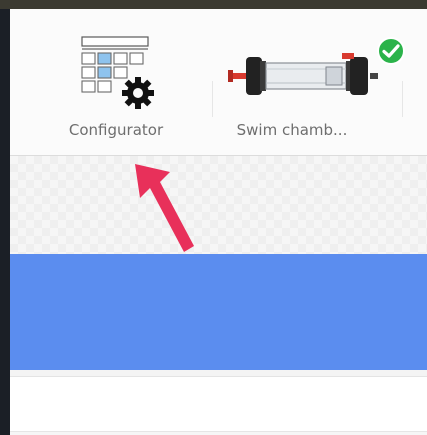 This screenshot has height=435, width=427. What do you see at coordinates (213, 4) in the screenshot?
I see `title-bar-strip` at bounding box center [213, 4].